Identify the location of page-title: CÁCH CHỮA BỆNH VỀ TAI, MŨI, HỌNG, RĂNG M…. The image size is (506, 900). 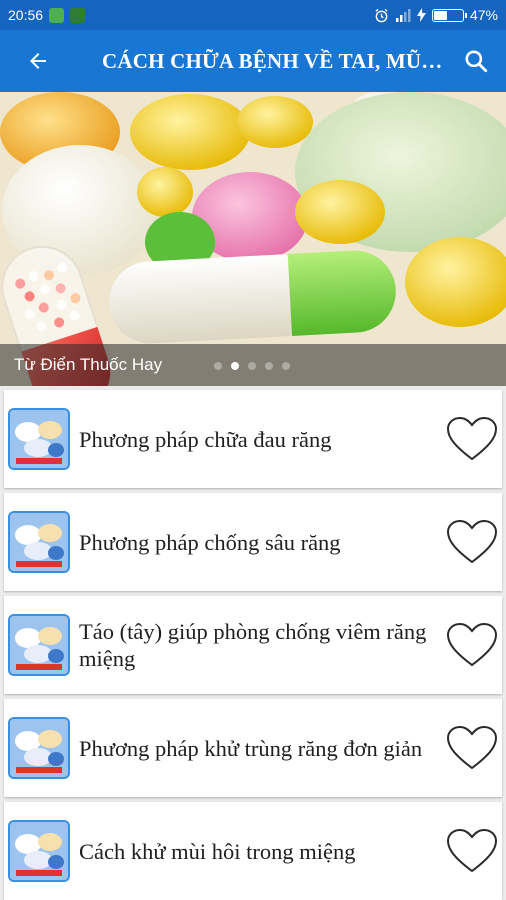
(274, 60).